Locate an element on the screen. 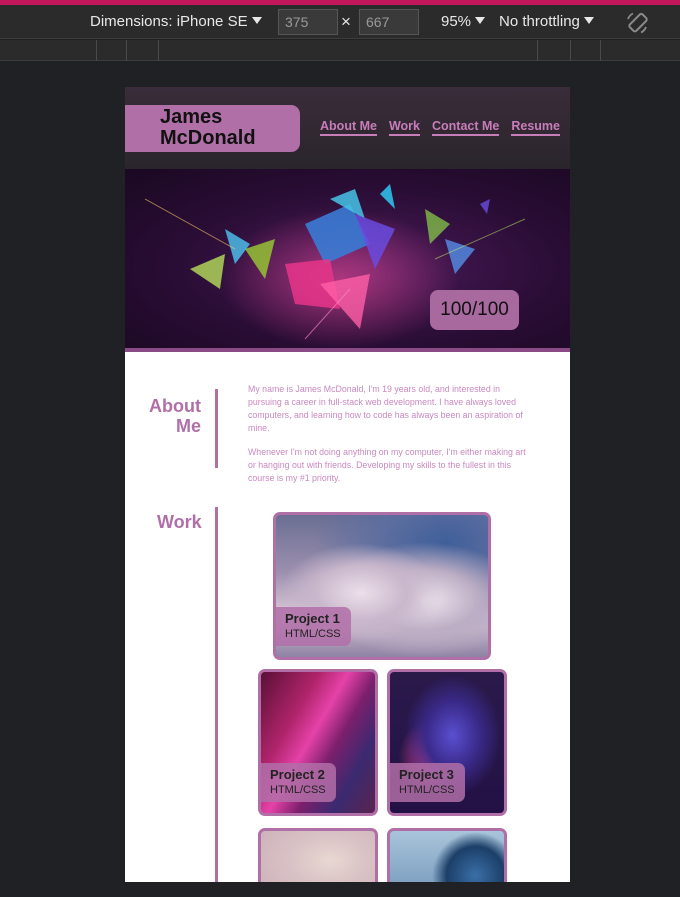 Image resolution: width=680 pixels, height=897 pixels. zoom-dropdown: 95% is located at coordinates (463, 22).